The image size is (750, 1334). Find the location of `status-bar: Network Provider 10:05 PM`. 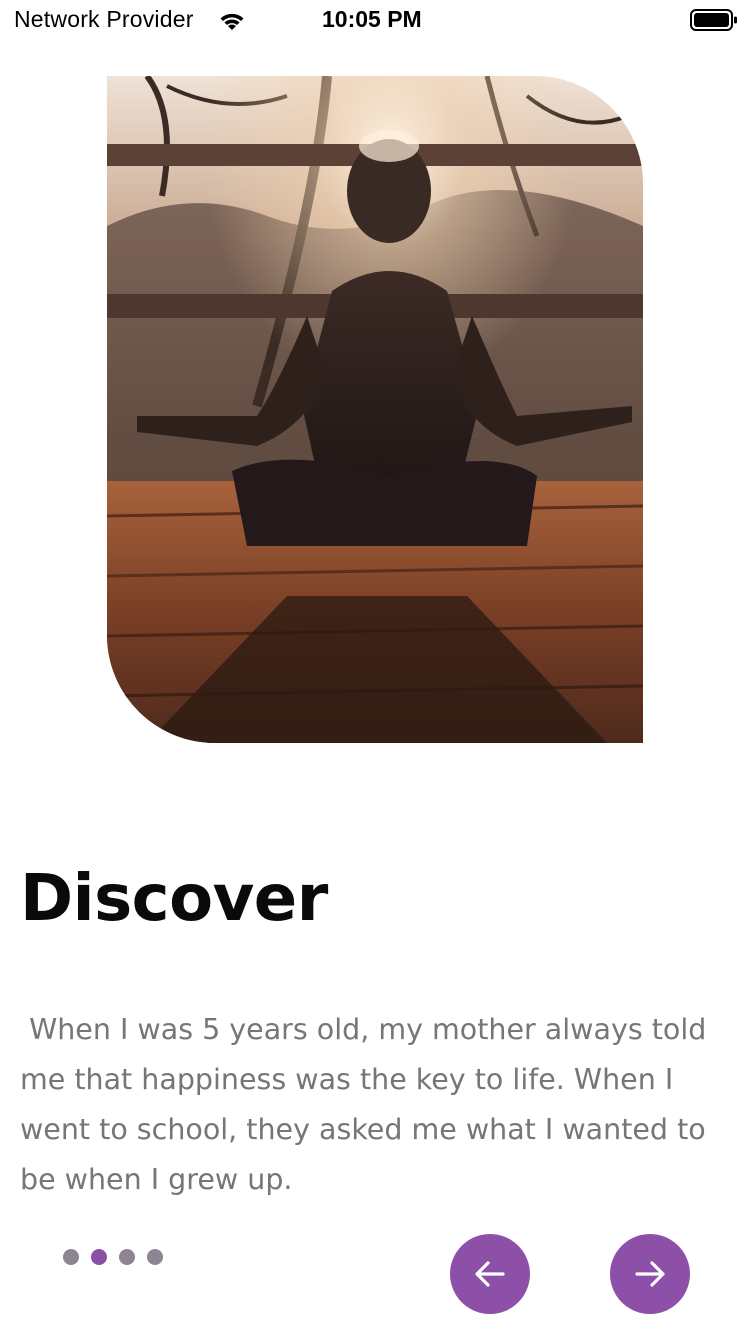

status-bar: Network Provider 10:05 PM is located at coordinates (375, 20).